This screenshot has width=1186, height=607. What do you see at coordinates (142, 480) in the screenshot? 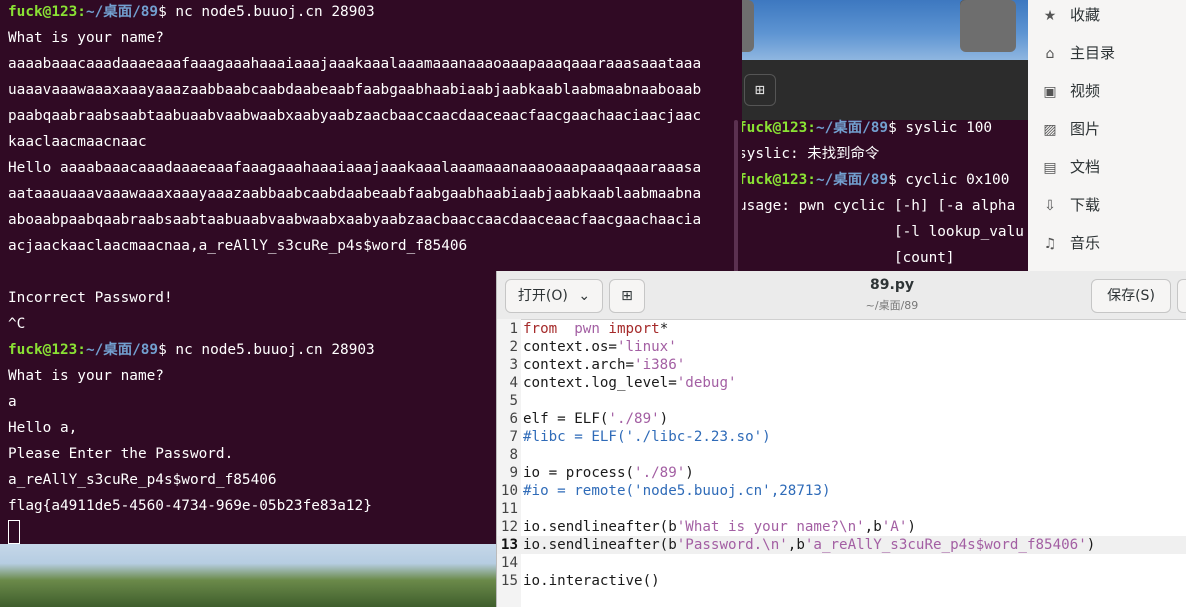
I see `output-line: a_reAllY_s3cuRe_p4s$word_f85406` at bounding box center [142, 480].